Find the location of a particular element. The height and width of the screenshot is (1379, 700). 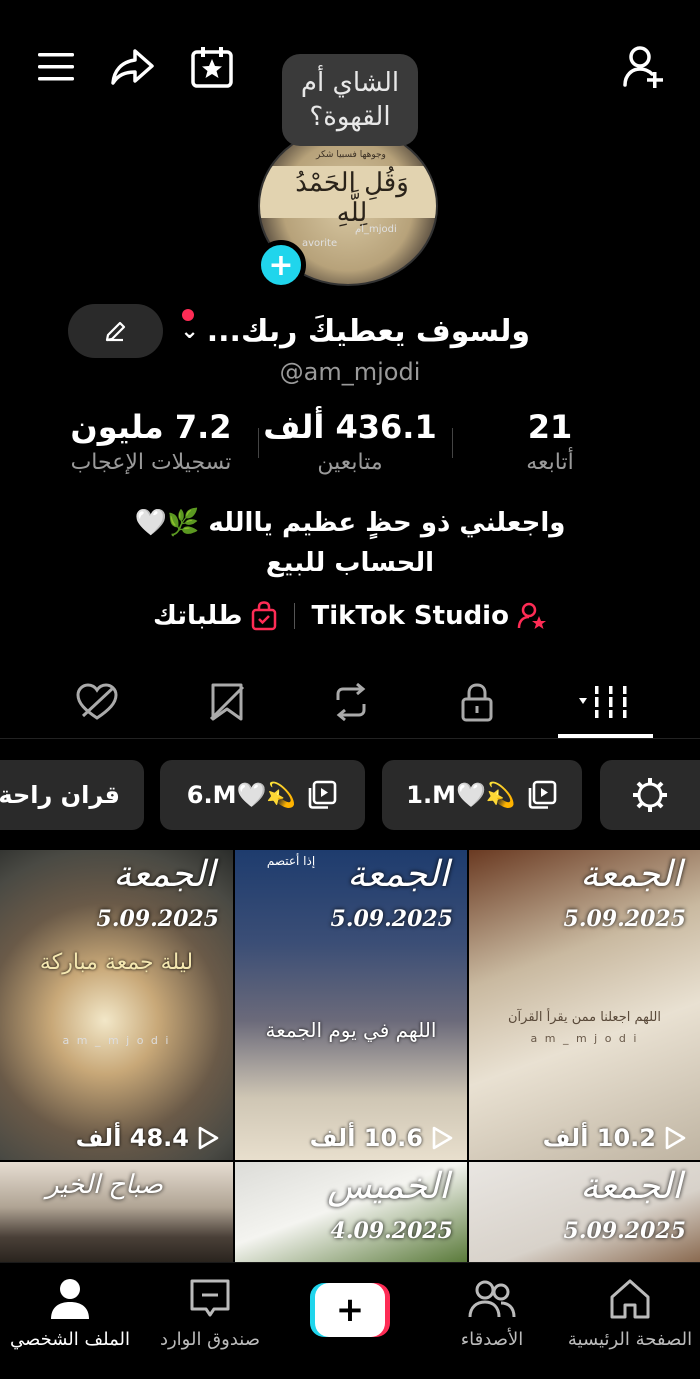

nav-profile: الملف الشخصي is located at coordinates (70, 1313).